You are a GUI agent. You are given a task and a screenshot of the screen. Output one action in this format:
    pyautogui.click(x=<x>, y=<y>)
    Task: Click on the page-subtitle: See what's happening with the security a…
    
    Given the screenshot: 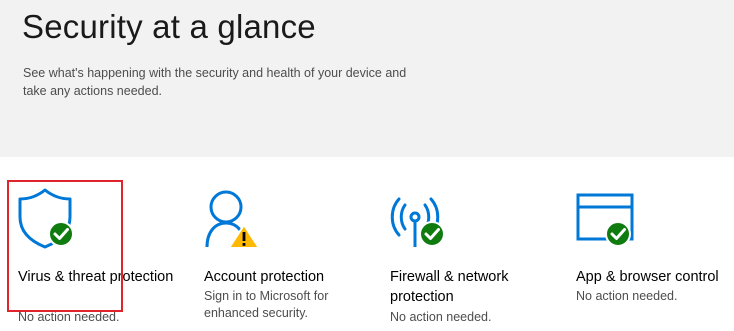 What is the action you would take?
    pyautogui.click(x=215, y=82)
    